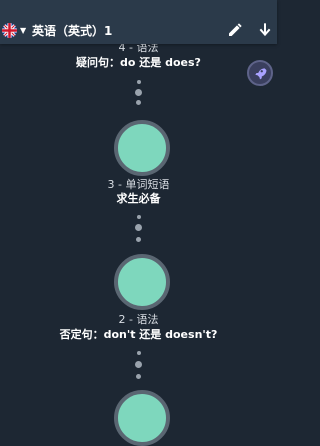 Image resolution: width=320 pixels, height=446 pixels. I want to click on lesson-4-title: 疑问句：do 还是 does?, so click(138, 63).